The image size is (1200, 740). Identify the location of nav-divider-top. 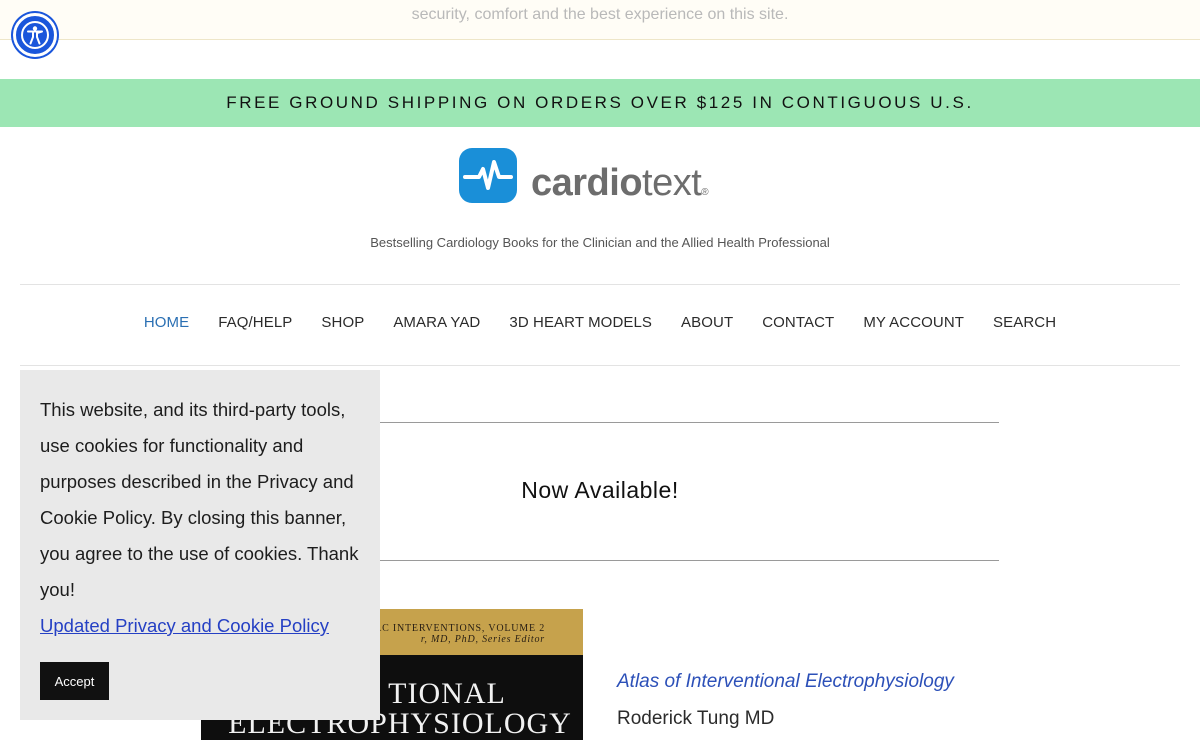
(600, 284).